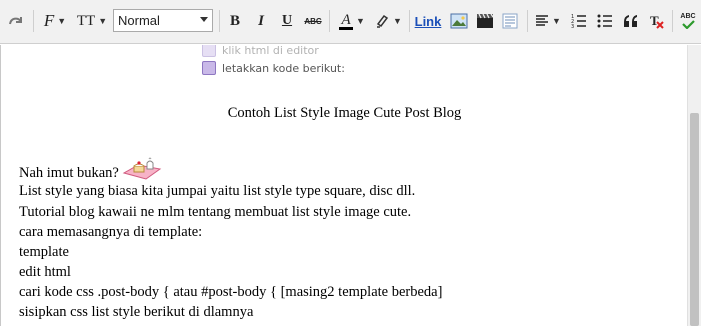 This screenshot has height=326, width=701. What do you see at coordinates (572, 26) in the screenshot?
I see `svg-text: 3` at bounding box center [572, 26].